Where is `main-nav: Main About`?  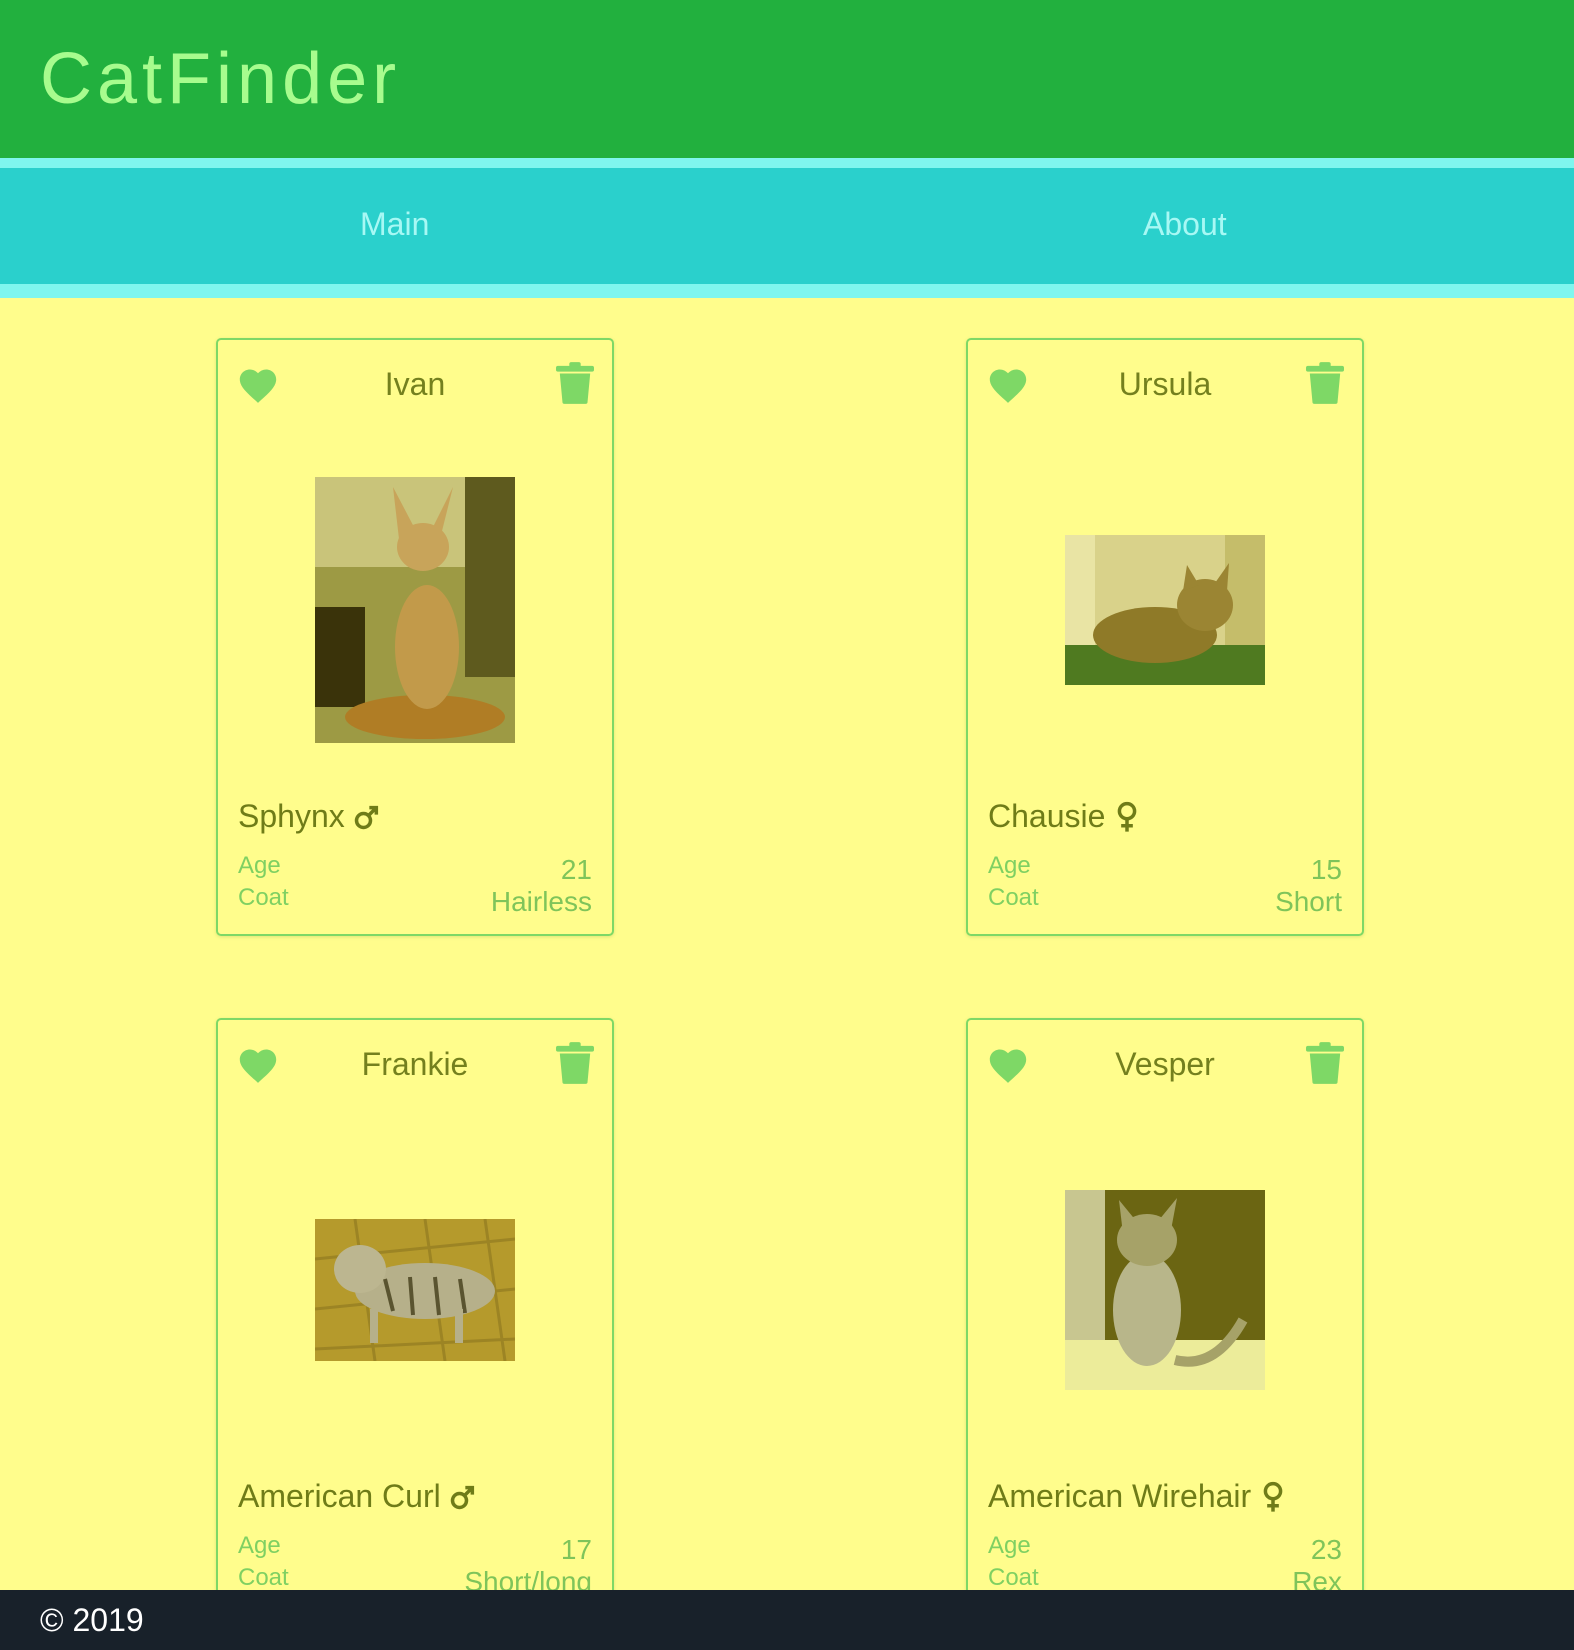 main-nav: Main About is located at coordinates (787, 226).